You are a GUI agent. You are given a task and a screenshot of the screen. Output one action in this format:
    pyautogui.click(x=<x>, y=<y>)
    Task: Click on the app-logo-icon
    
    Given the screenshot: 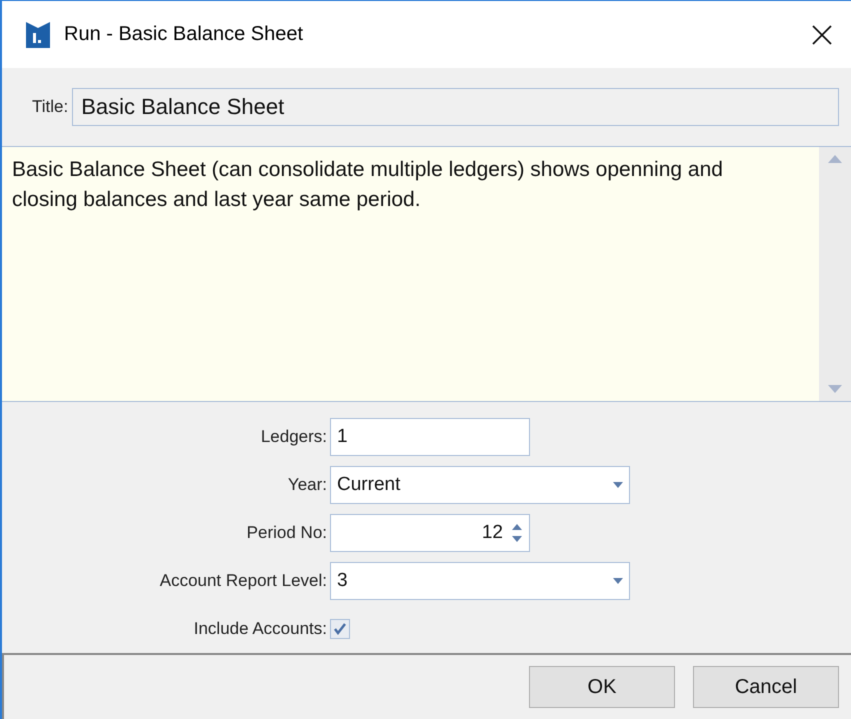 What is the action you would take?
    pyautogui.click(x=38, y=35)
    